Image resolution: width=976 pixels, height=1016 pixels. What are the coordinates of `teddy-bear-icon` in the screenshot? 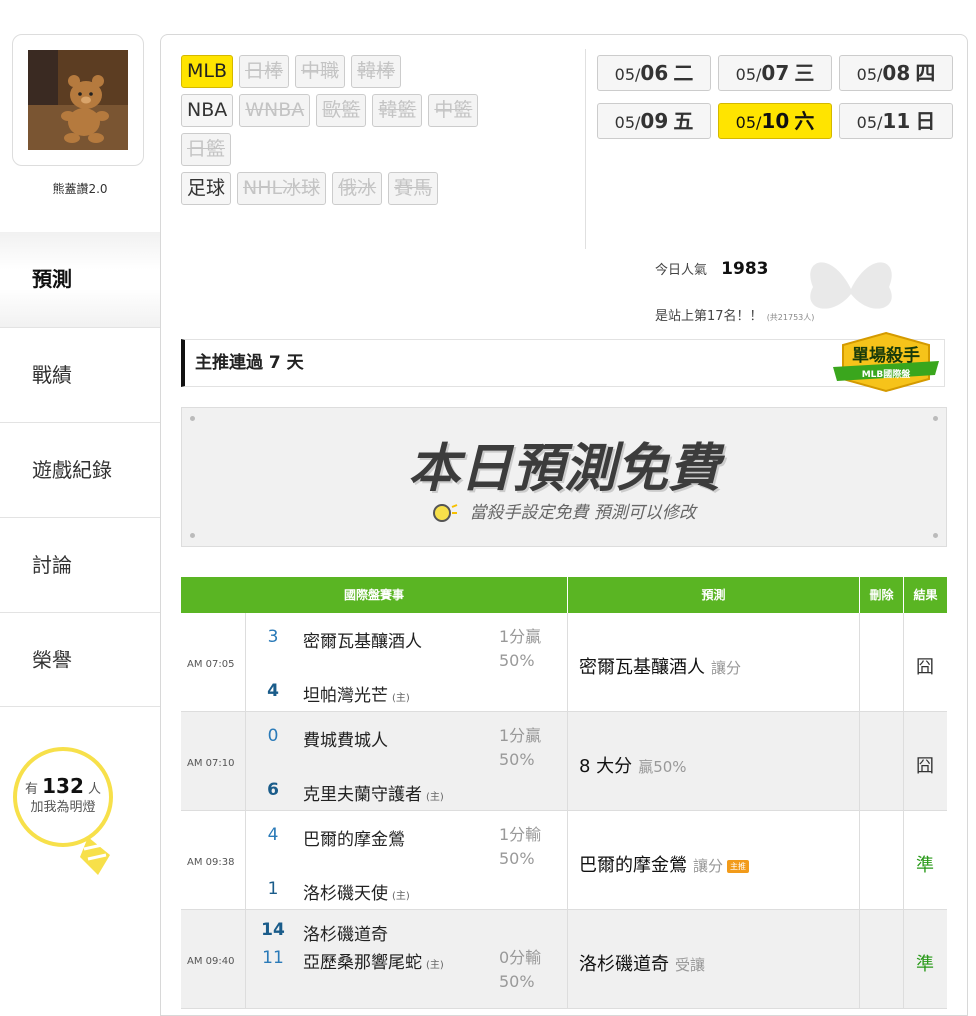 It's located at (78, 100).